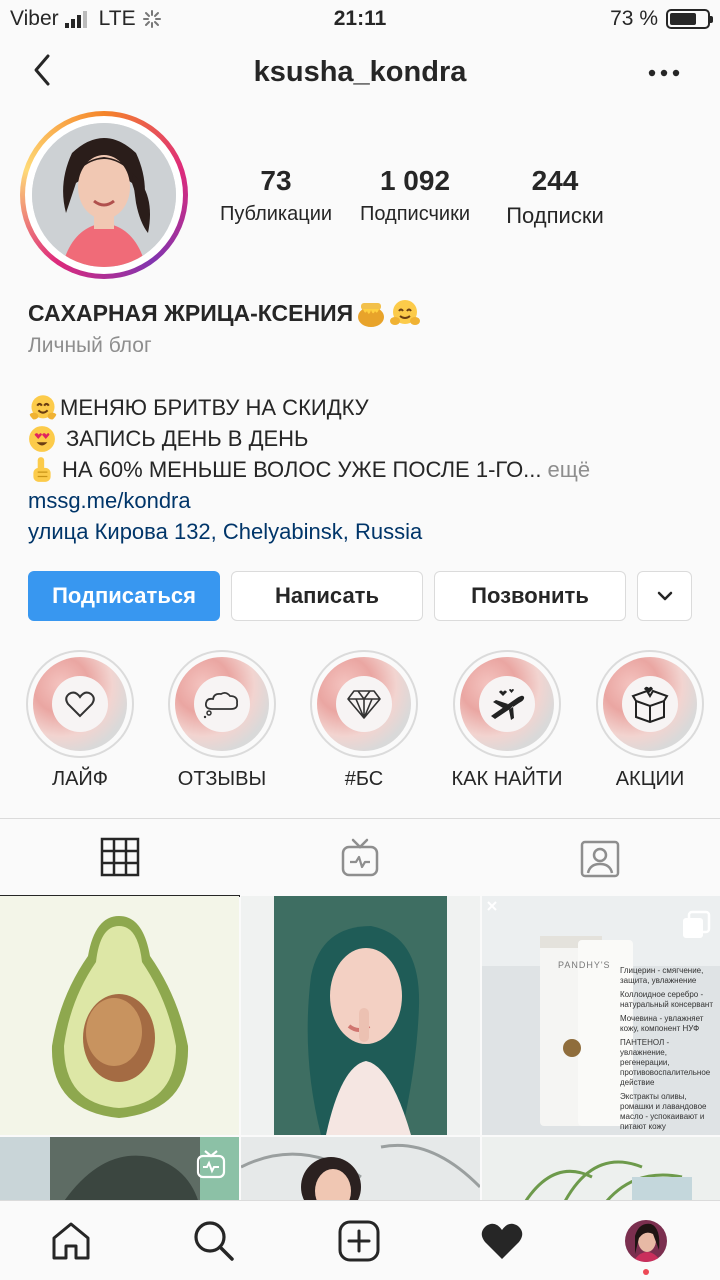  I want to click on home-icon, so click(71, 1241).